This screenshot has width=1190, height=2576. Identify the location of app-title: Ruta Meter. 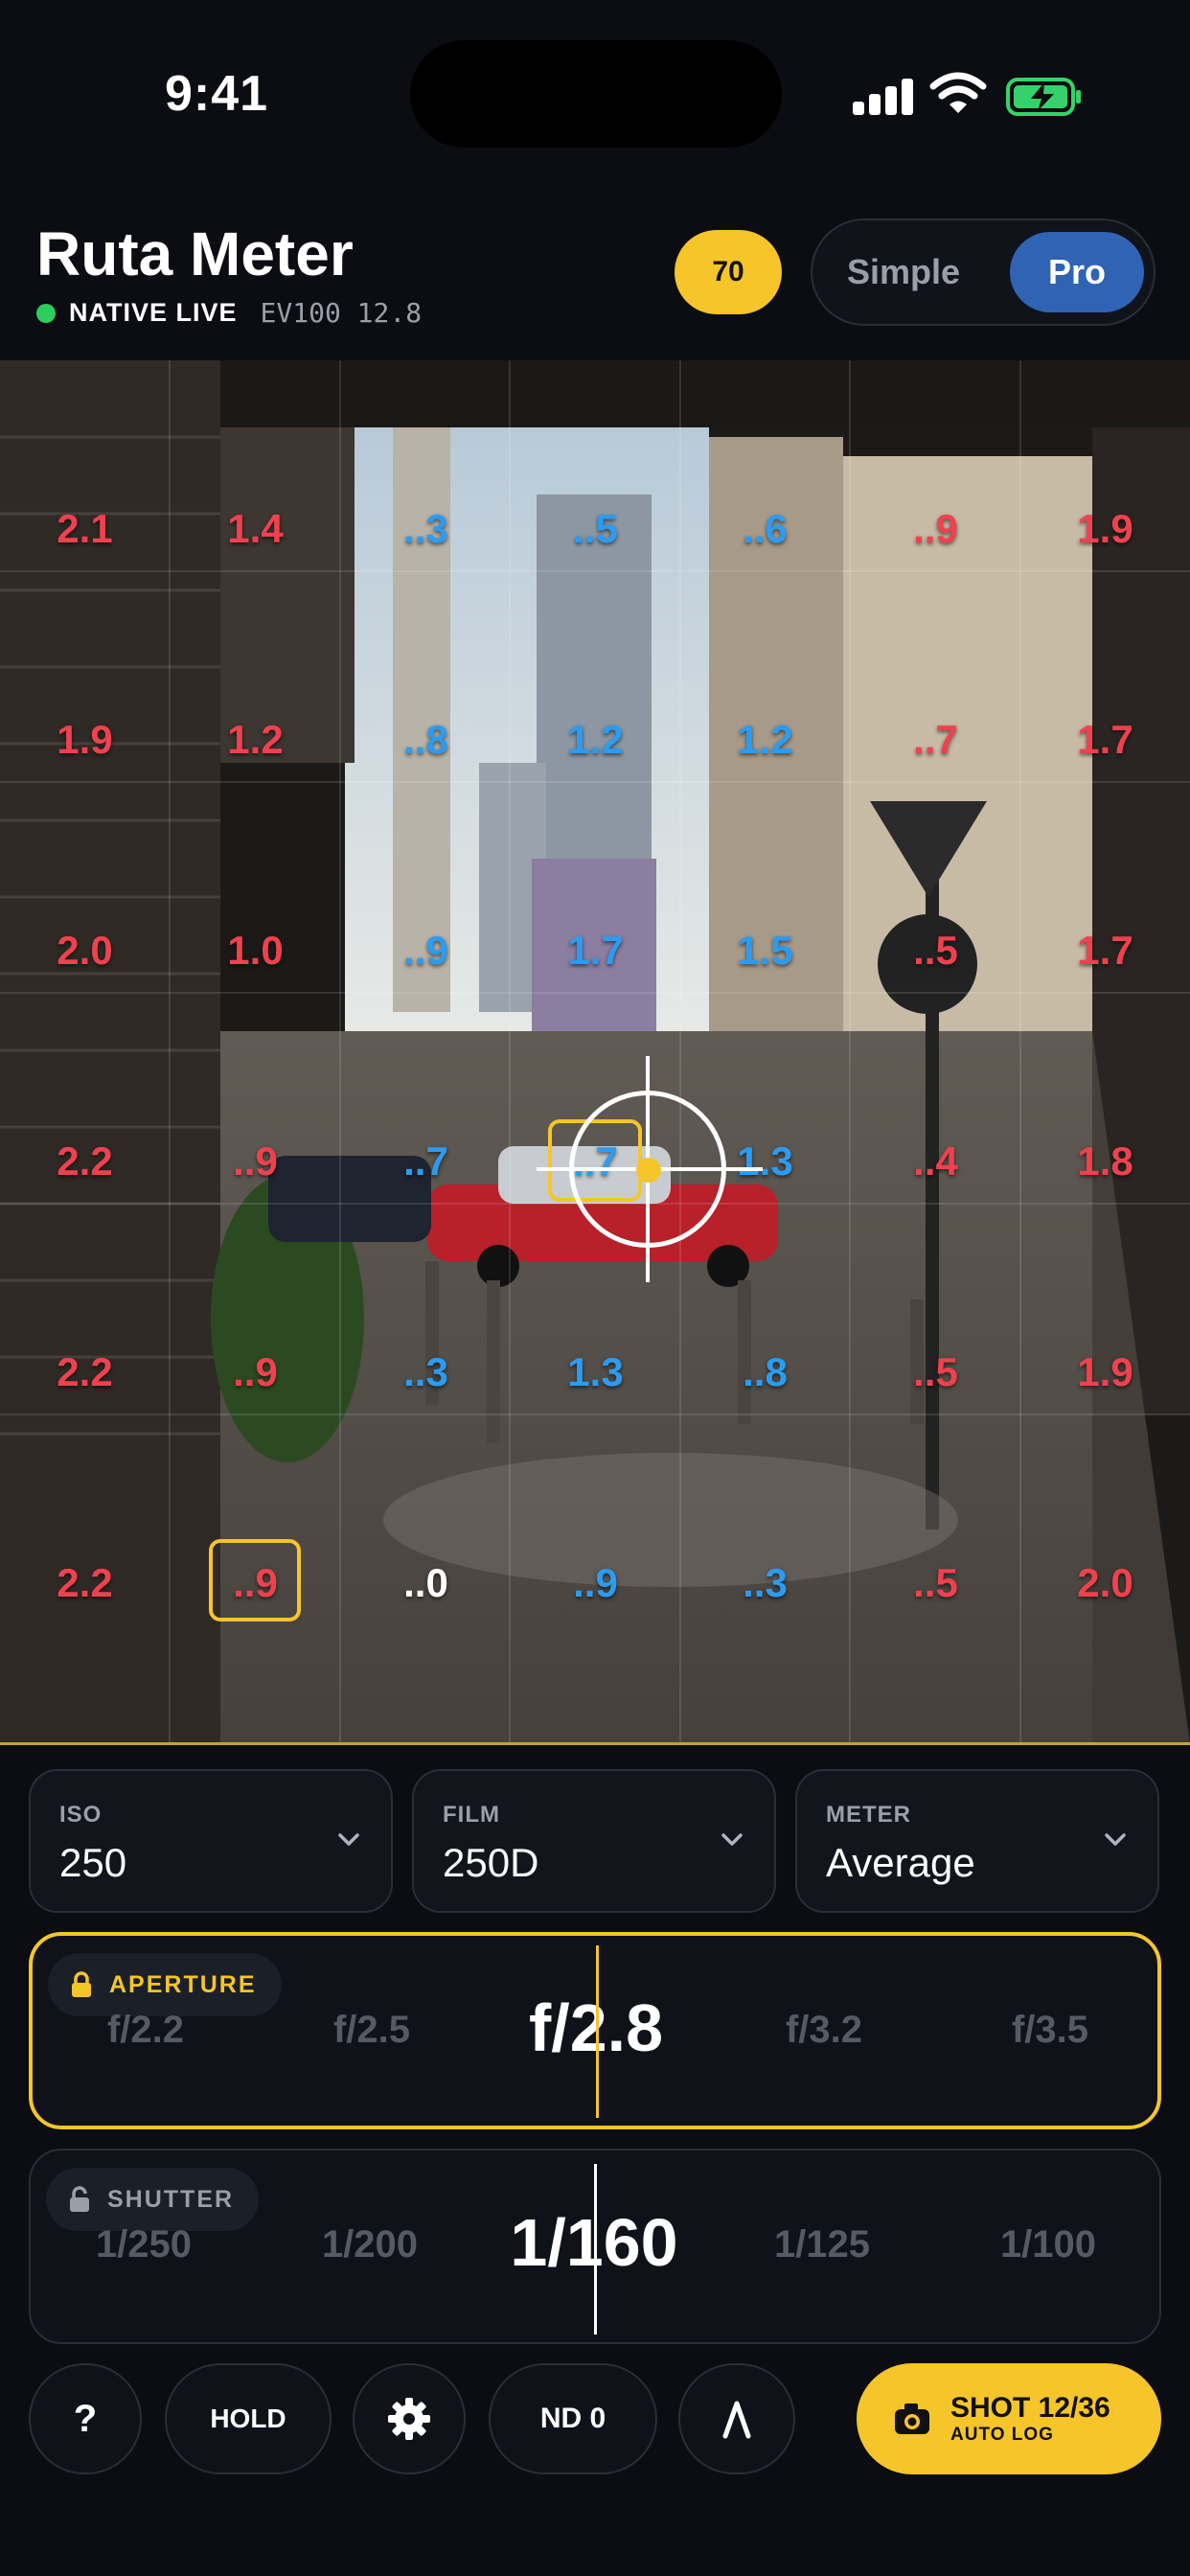
(195, 253).